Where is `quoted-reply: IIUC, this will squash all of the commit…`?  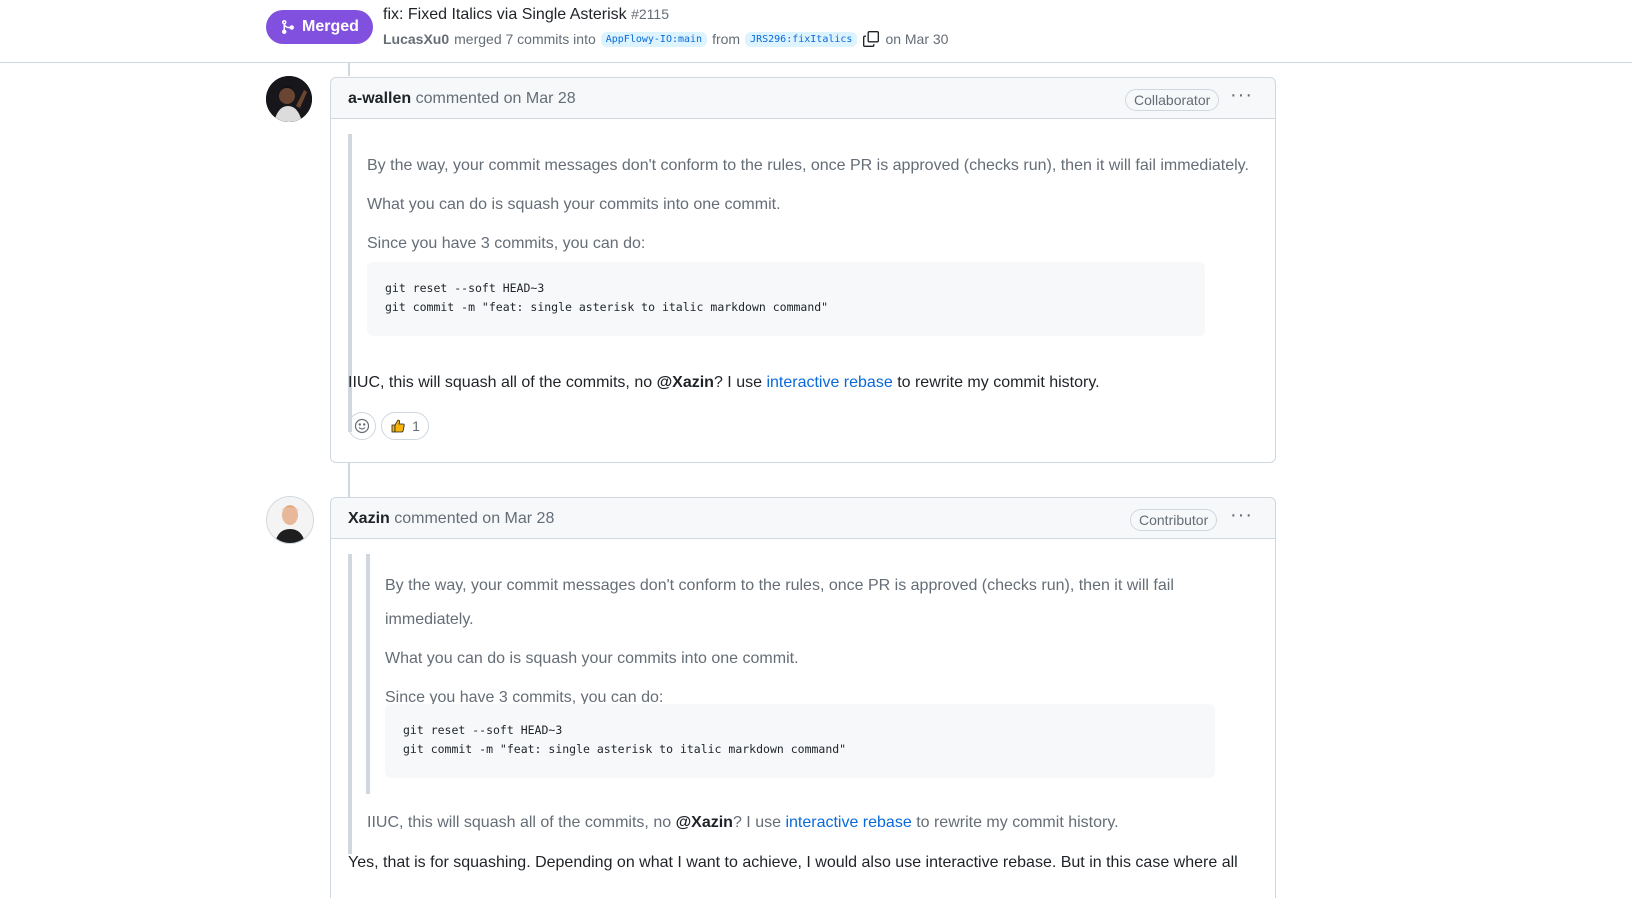 quoted-reply: IIUC, this will squash all of the commit… is located at coordinates (743, 823).